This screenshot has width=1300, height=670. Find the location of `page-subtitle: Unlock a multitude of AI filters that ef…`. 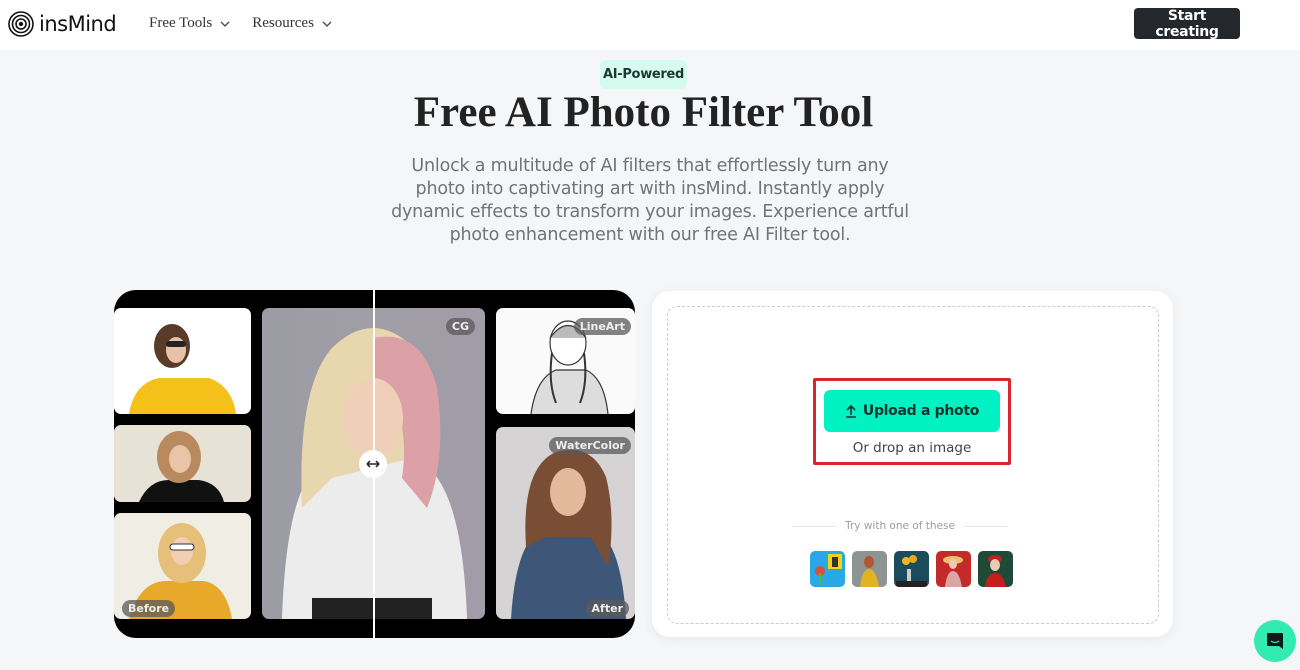

page-subtitle: Unlock a multitude of AI filters that ef… is located at coordinates (650, 200).